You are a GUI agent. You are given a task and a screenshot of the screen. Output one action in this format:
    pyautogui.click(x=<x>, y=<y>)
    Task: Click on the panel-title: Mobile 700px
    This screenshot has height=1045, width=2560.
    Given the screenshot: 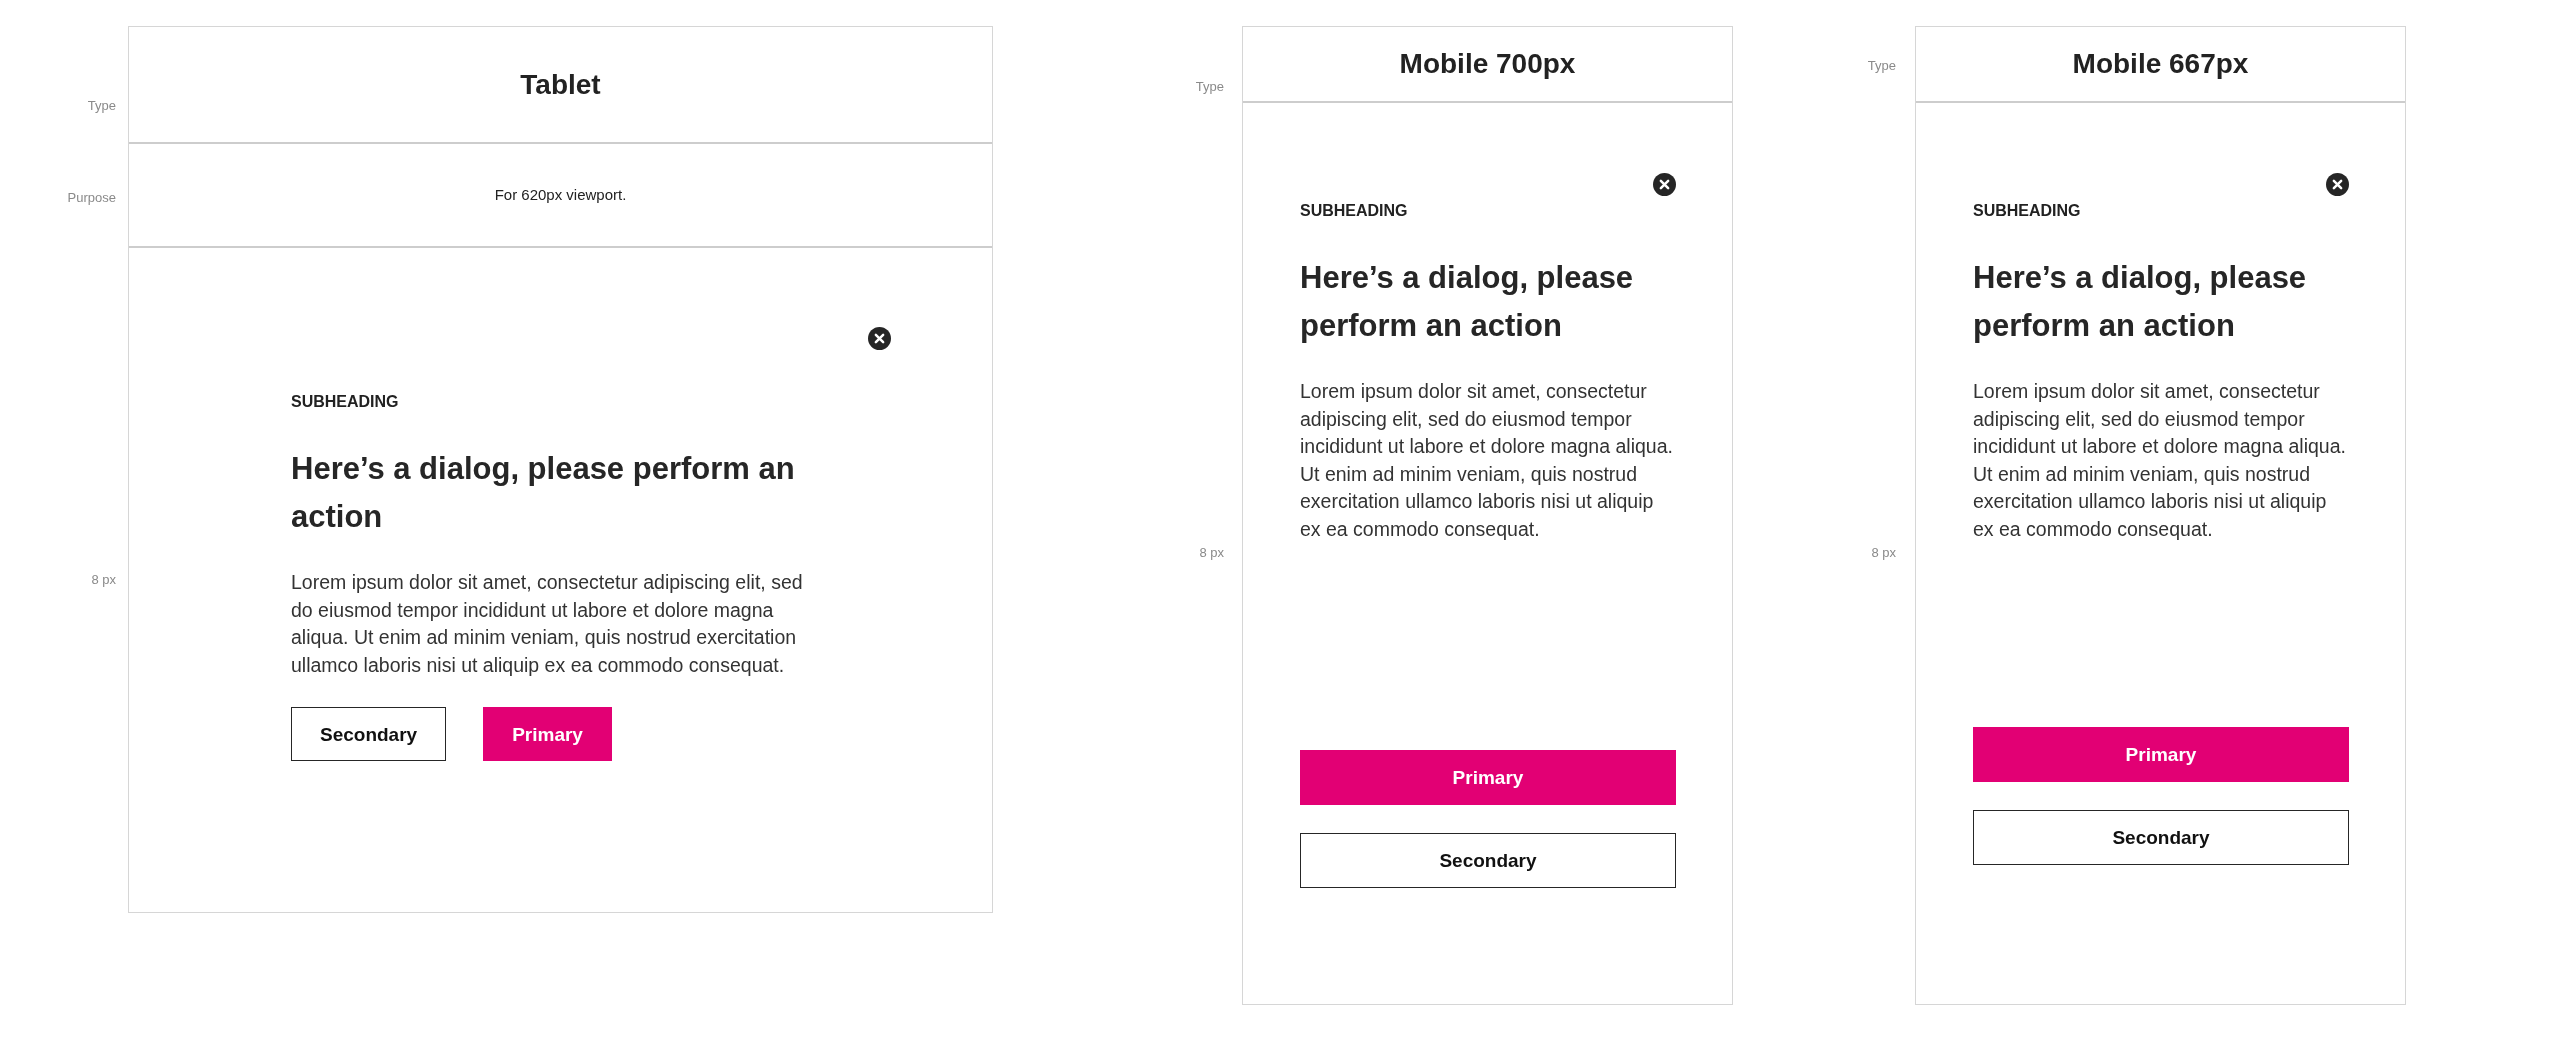 What is the action you would take?
    pyautogui.click(x=1487, y=64)
    